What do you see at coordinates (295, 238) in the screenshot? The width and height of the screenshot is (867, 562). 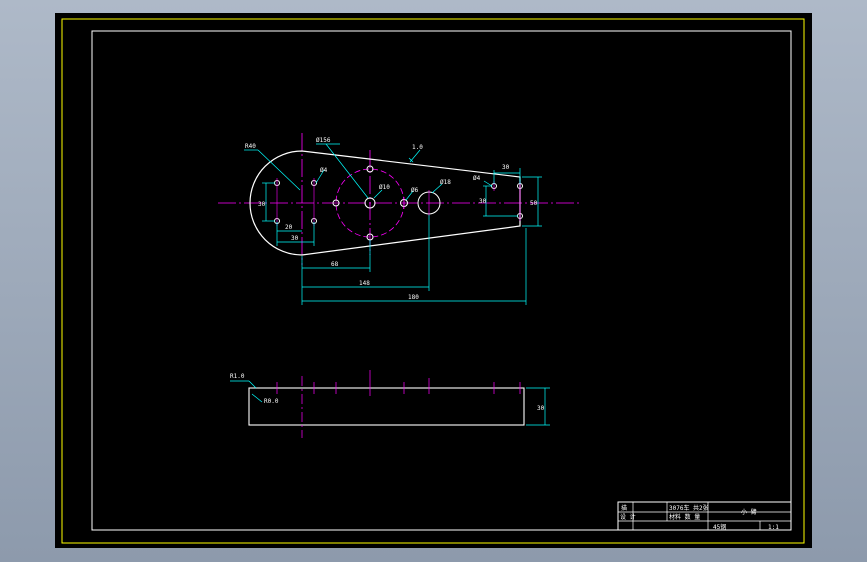 I see `dim-x-left-bottom: 30` at bounding box center [295, 238].